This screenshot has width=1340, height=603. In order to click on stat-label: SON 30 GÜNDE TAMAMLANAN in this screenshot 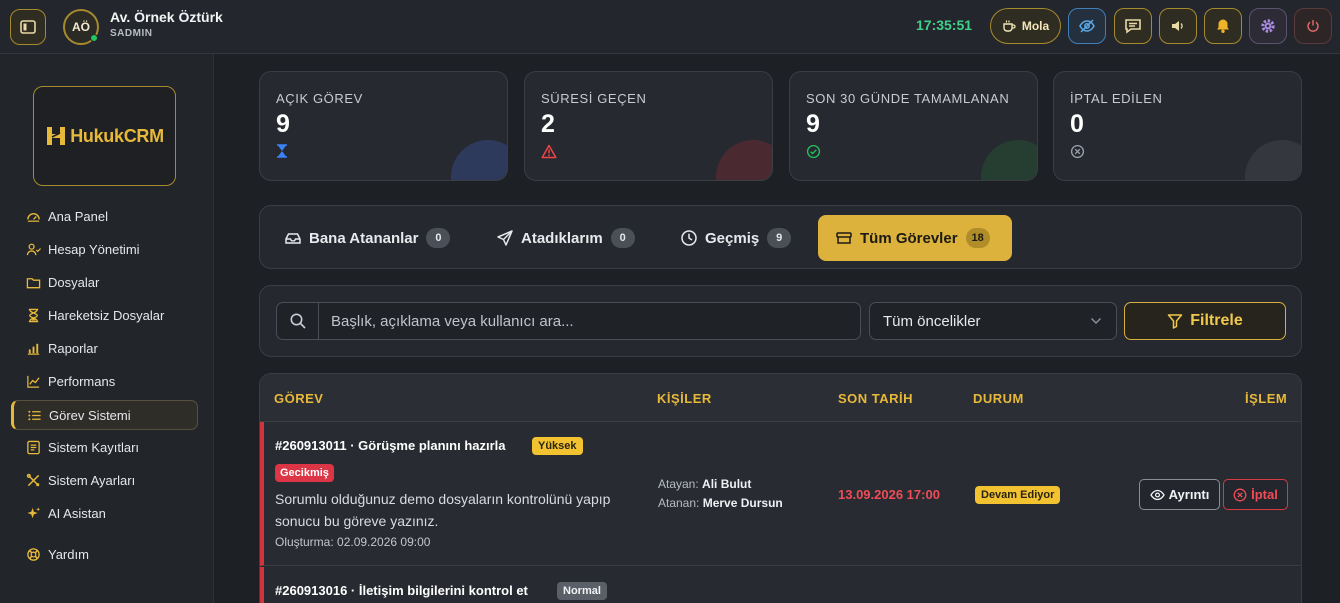, I will do `click(908, 98)`.